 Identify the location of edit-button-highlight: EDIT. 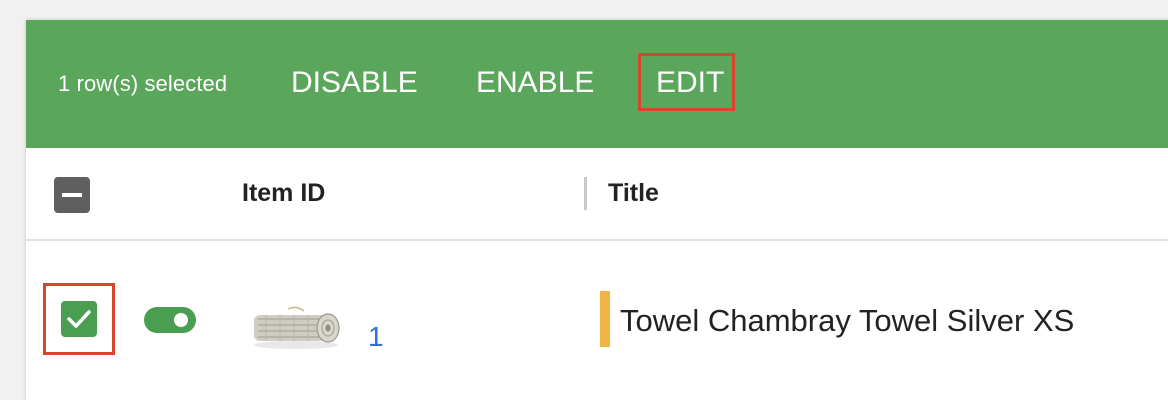
(686, 82).